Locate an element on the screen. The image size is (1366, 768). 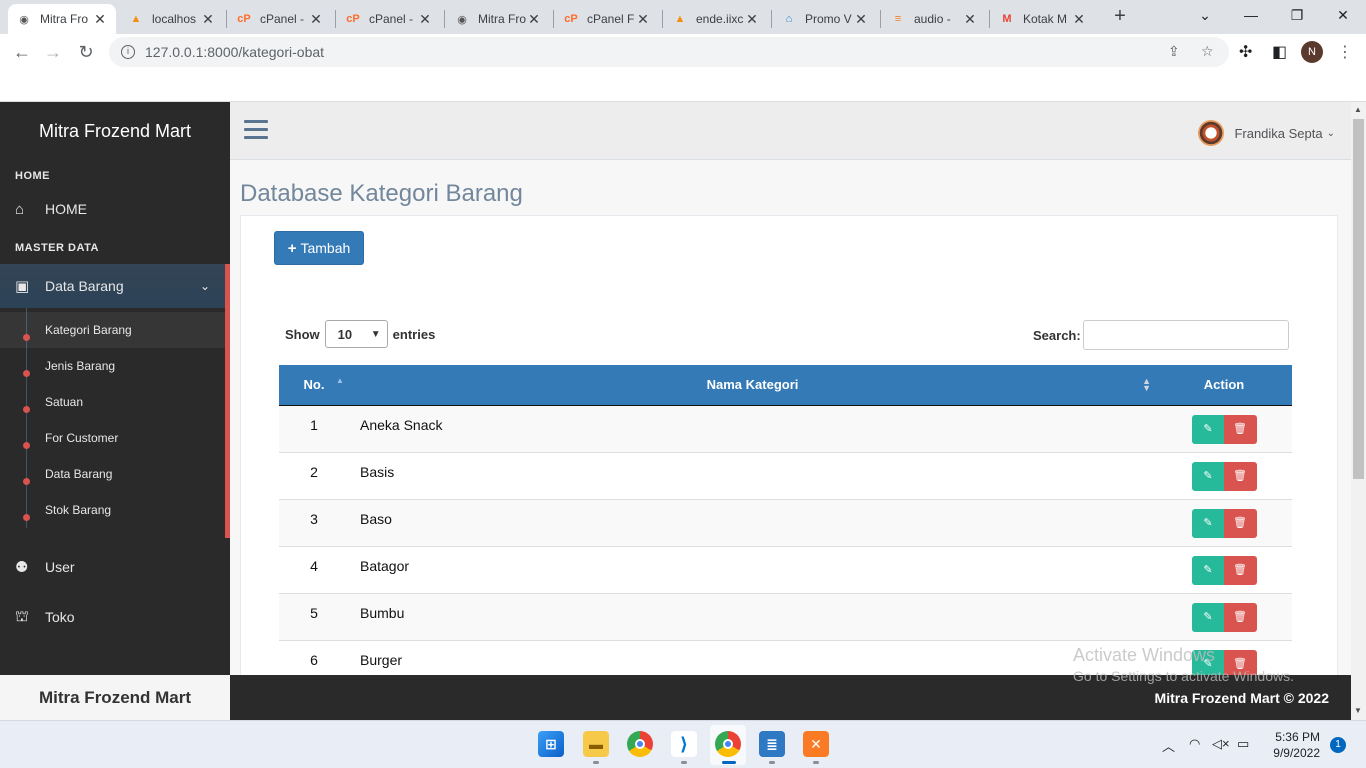
restore-button: ❐ is located at coordinates (1297, 16).